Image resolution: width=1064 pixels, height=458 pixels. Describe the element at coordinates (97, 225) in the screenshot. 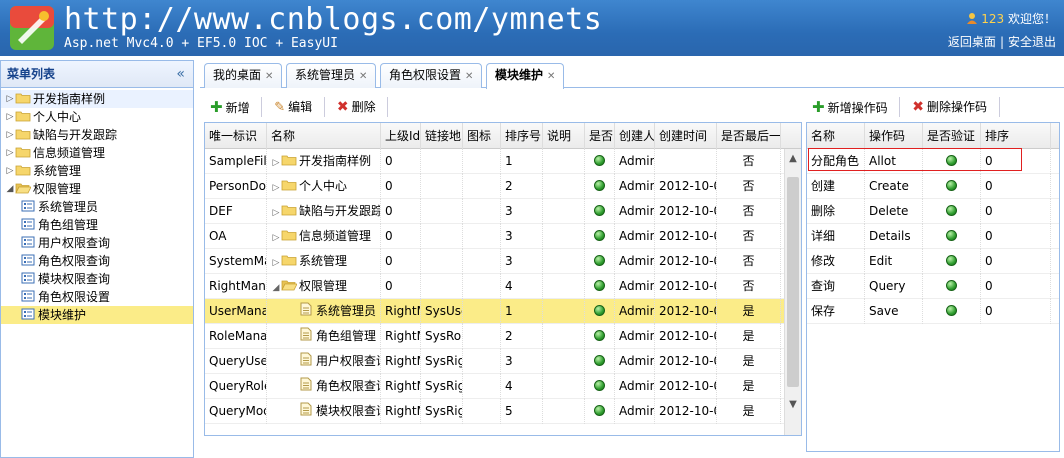

I see `menu-item-7: 角色组管理` at that location.